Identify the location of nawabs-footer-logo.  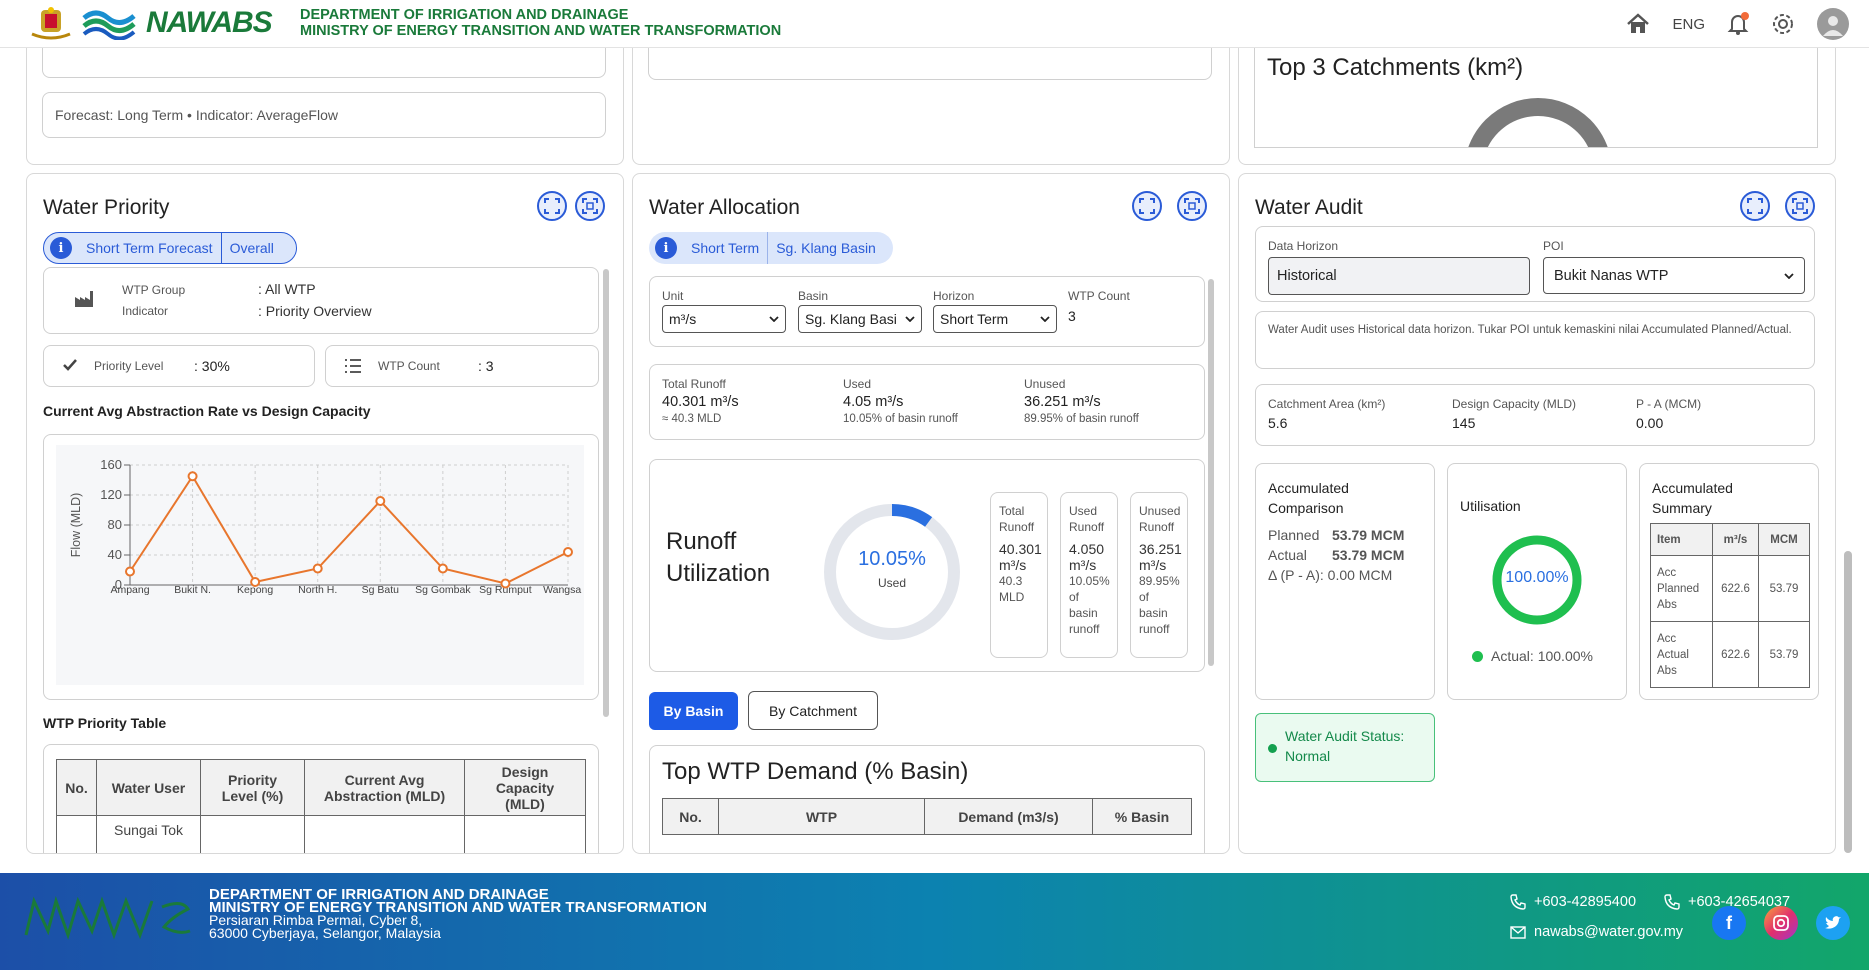
(107, 917).